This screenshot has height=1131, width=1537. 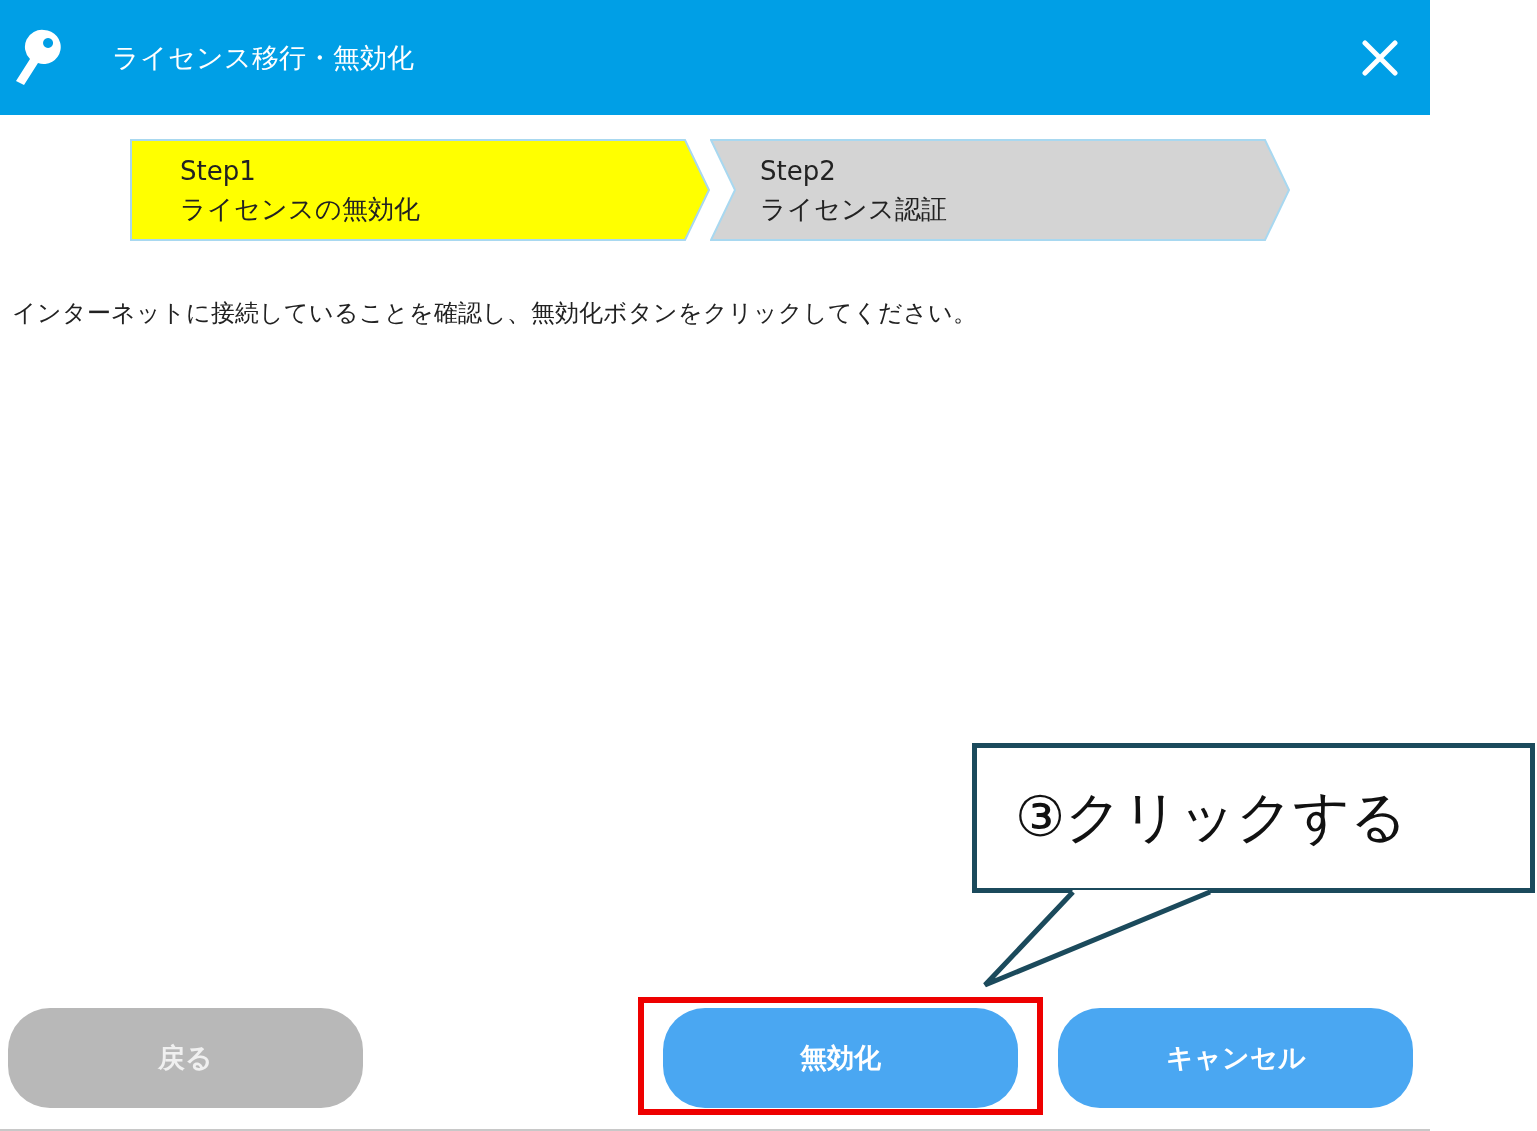 I want to click on cancel-button: キャンセル, so click(x=1235, y=1058).